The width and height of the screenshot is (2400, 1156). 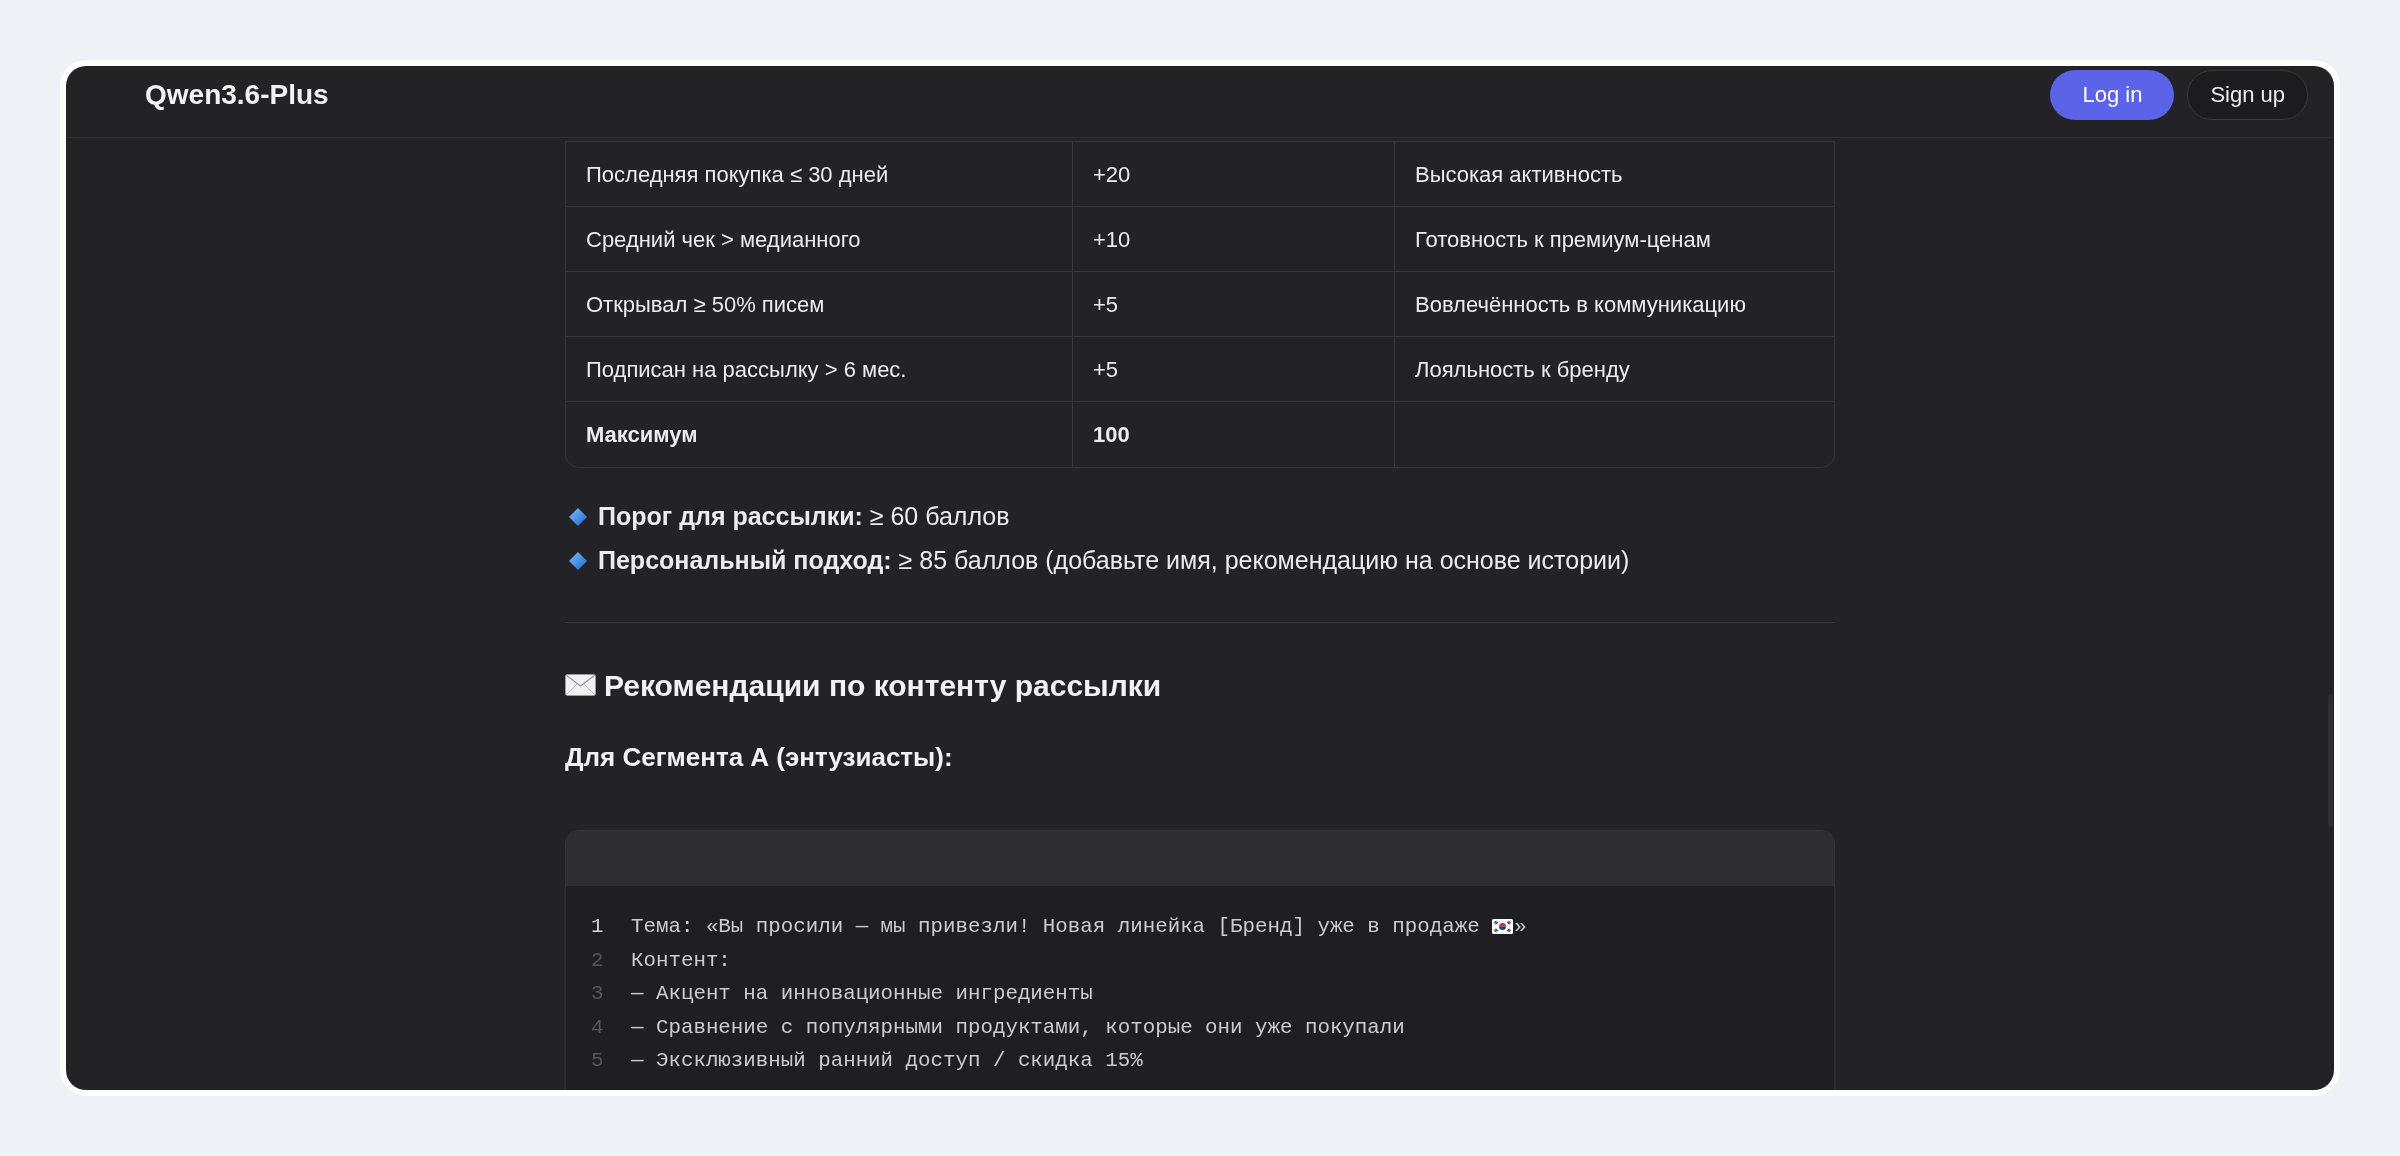 What do you see at coordinates (1614, 369) in the screenshot?
I see `table-cell: Лояльность к бренду` at bounding box center [1614, 369].